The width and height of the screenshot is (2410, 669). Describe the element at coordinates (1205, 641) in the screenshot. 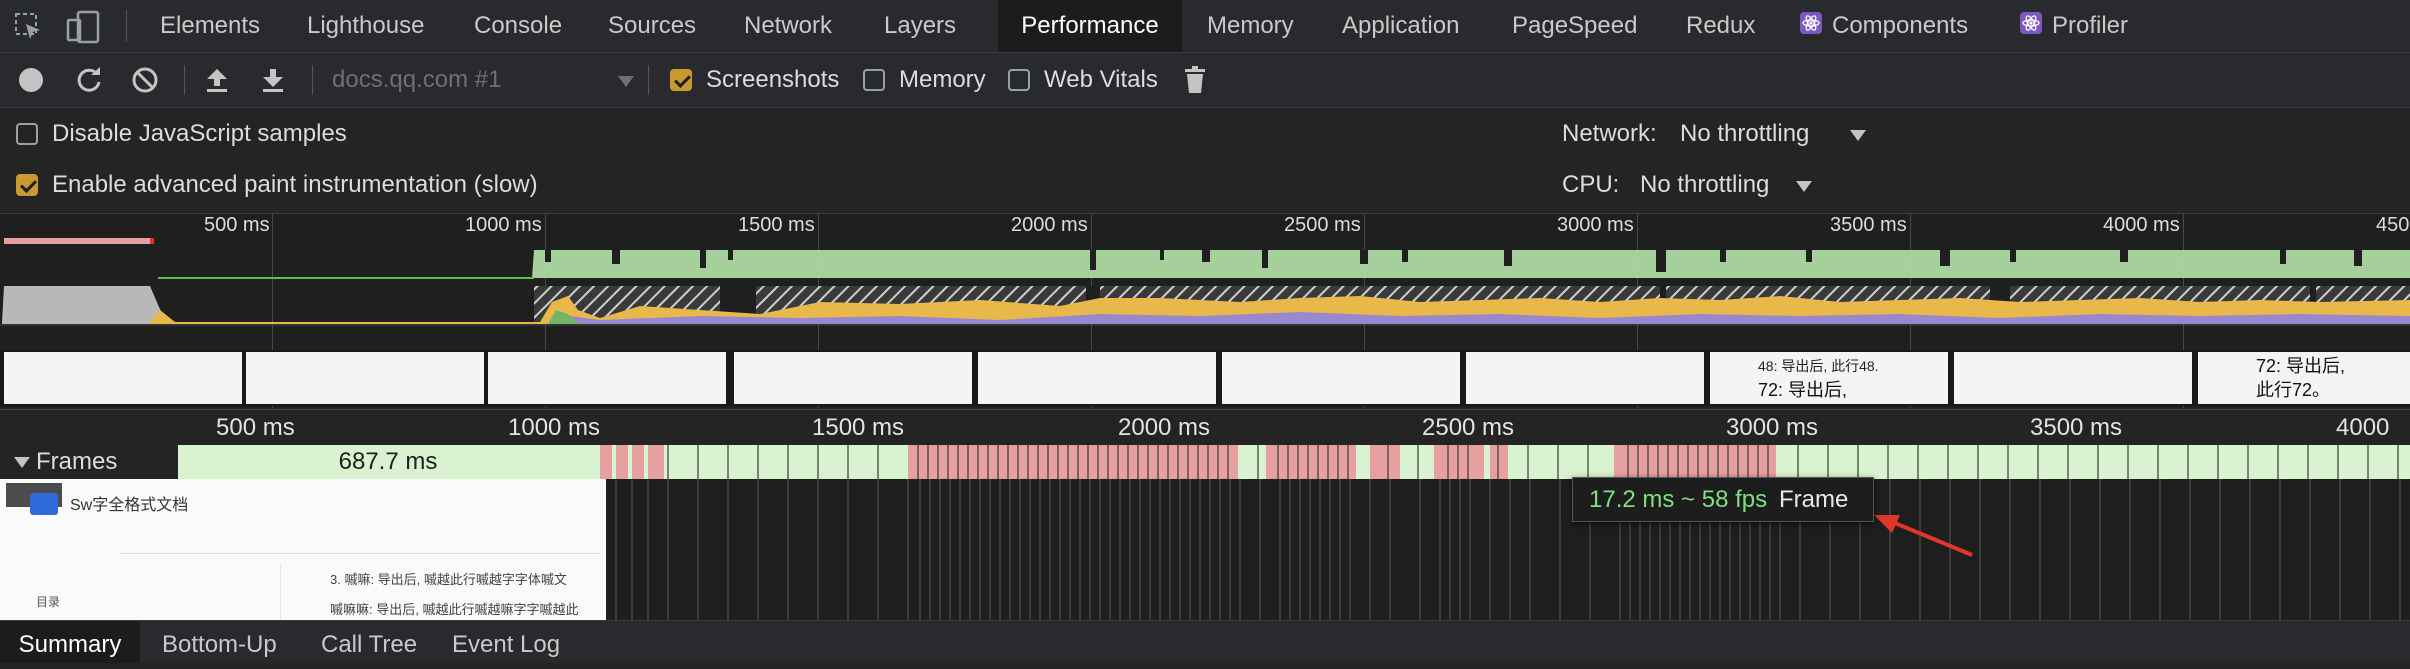

I see `details-tab-bar: Summary Bottom-Up Call Tree Event Log` at that location.